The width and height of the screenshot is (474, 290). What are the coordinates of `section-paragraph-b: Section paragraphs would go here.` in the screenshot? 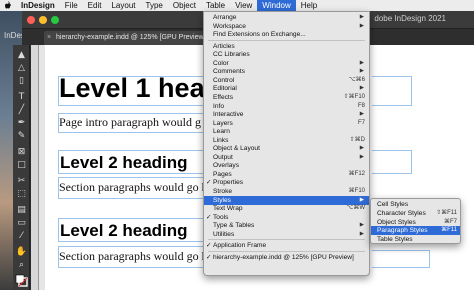 It's located at (142, 256).